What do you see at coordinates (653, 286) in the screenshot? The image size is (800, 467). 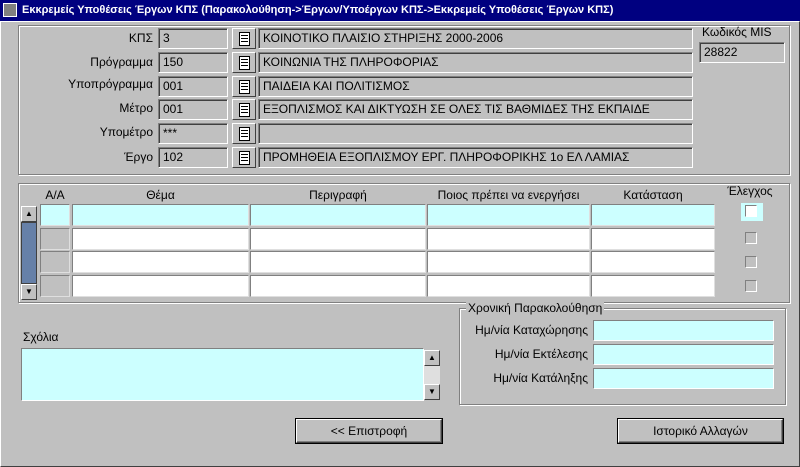 I see `row4-katastasi-cell` at bounding box center [653, 286].